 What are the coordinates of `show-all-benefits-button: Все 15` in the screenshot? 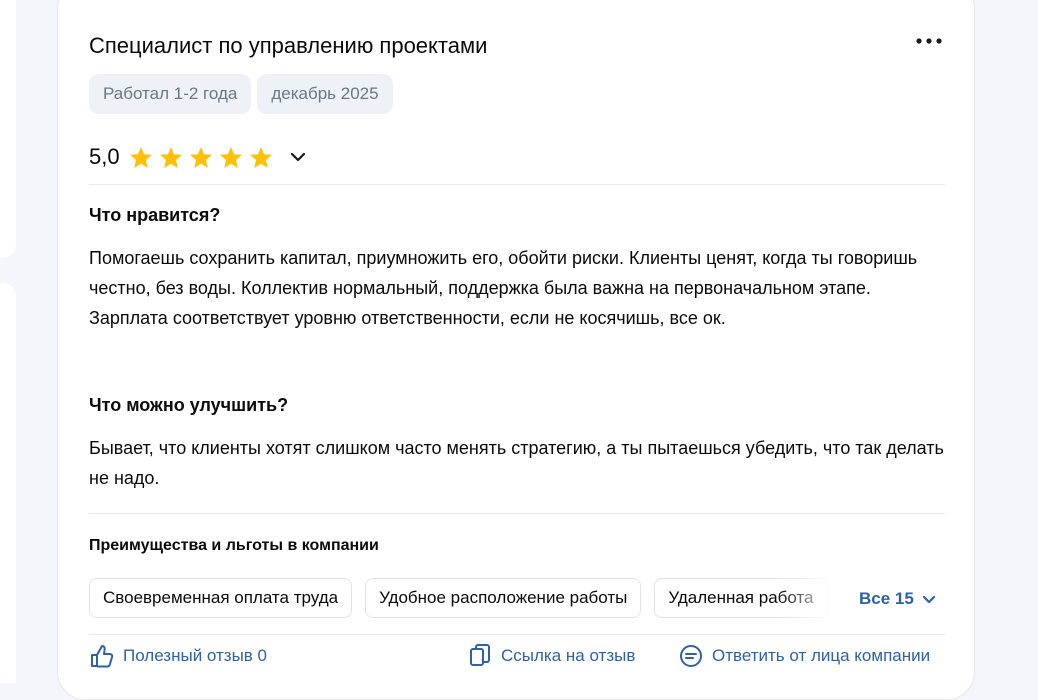 It's located at (897, 599).